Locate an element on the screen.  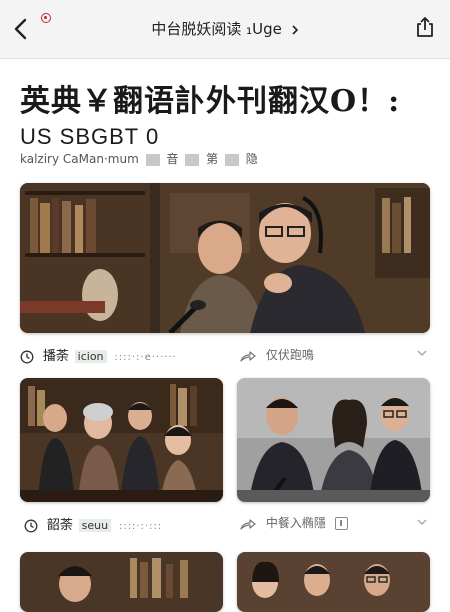
record-icon is located at coordinates (46, 18).